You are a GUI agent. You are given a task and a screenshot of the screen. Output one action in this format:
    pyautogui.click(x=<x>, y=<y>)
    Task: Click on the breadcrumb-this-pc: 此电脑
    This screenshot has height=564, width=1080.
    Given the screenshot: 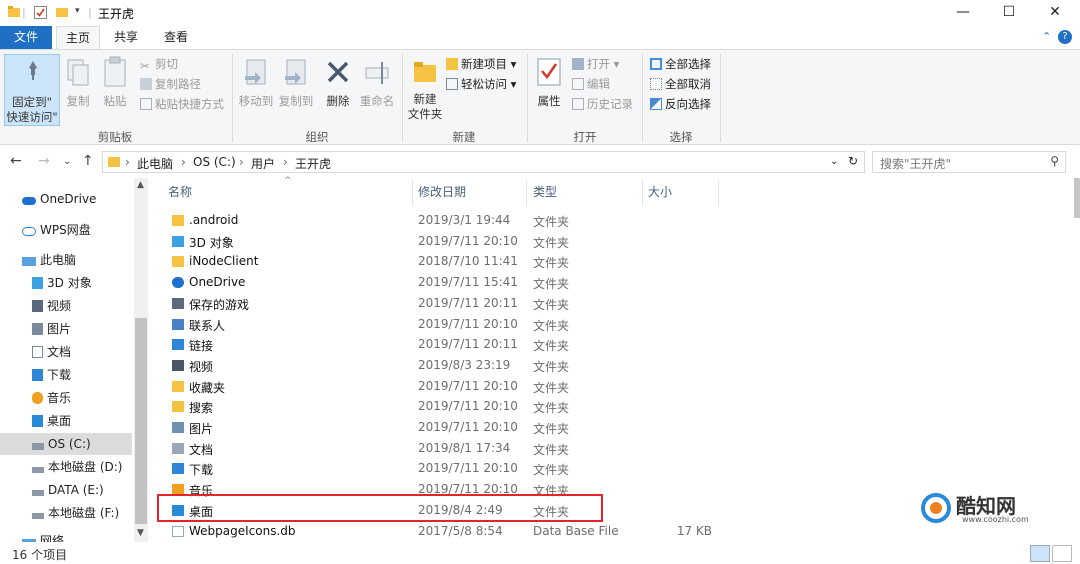 What is the action you would take?
    pyautogui.click(x=155, y=163)
    